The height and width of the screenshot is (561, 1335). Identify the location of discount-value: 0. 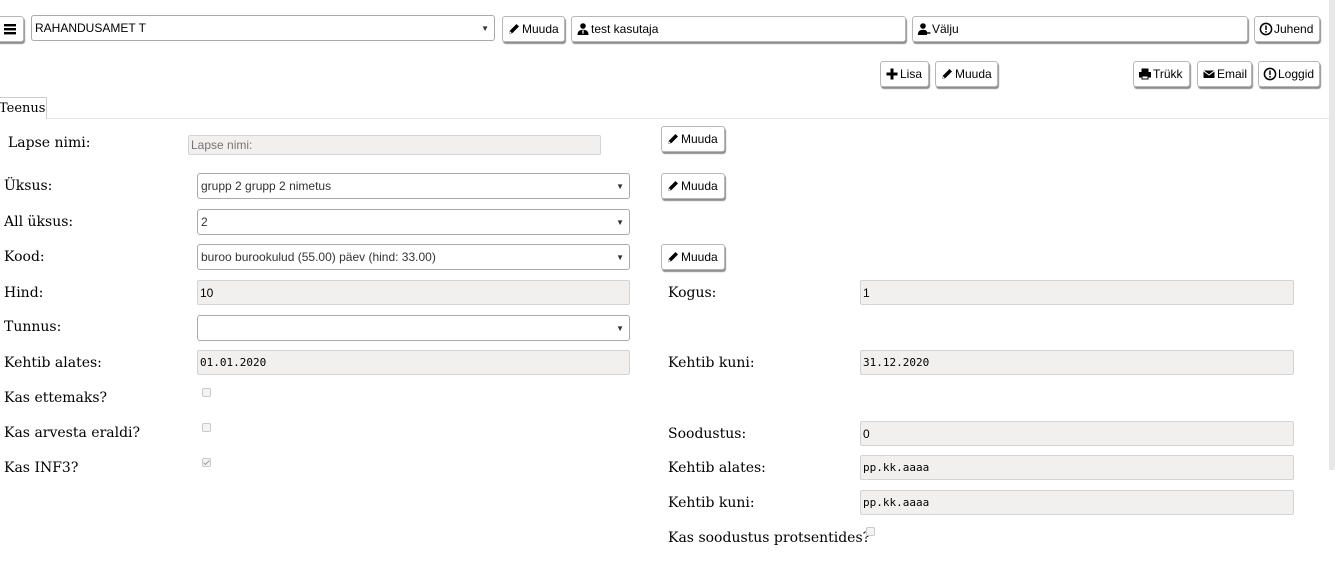
(866, 433).